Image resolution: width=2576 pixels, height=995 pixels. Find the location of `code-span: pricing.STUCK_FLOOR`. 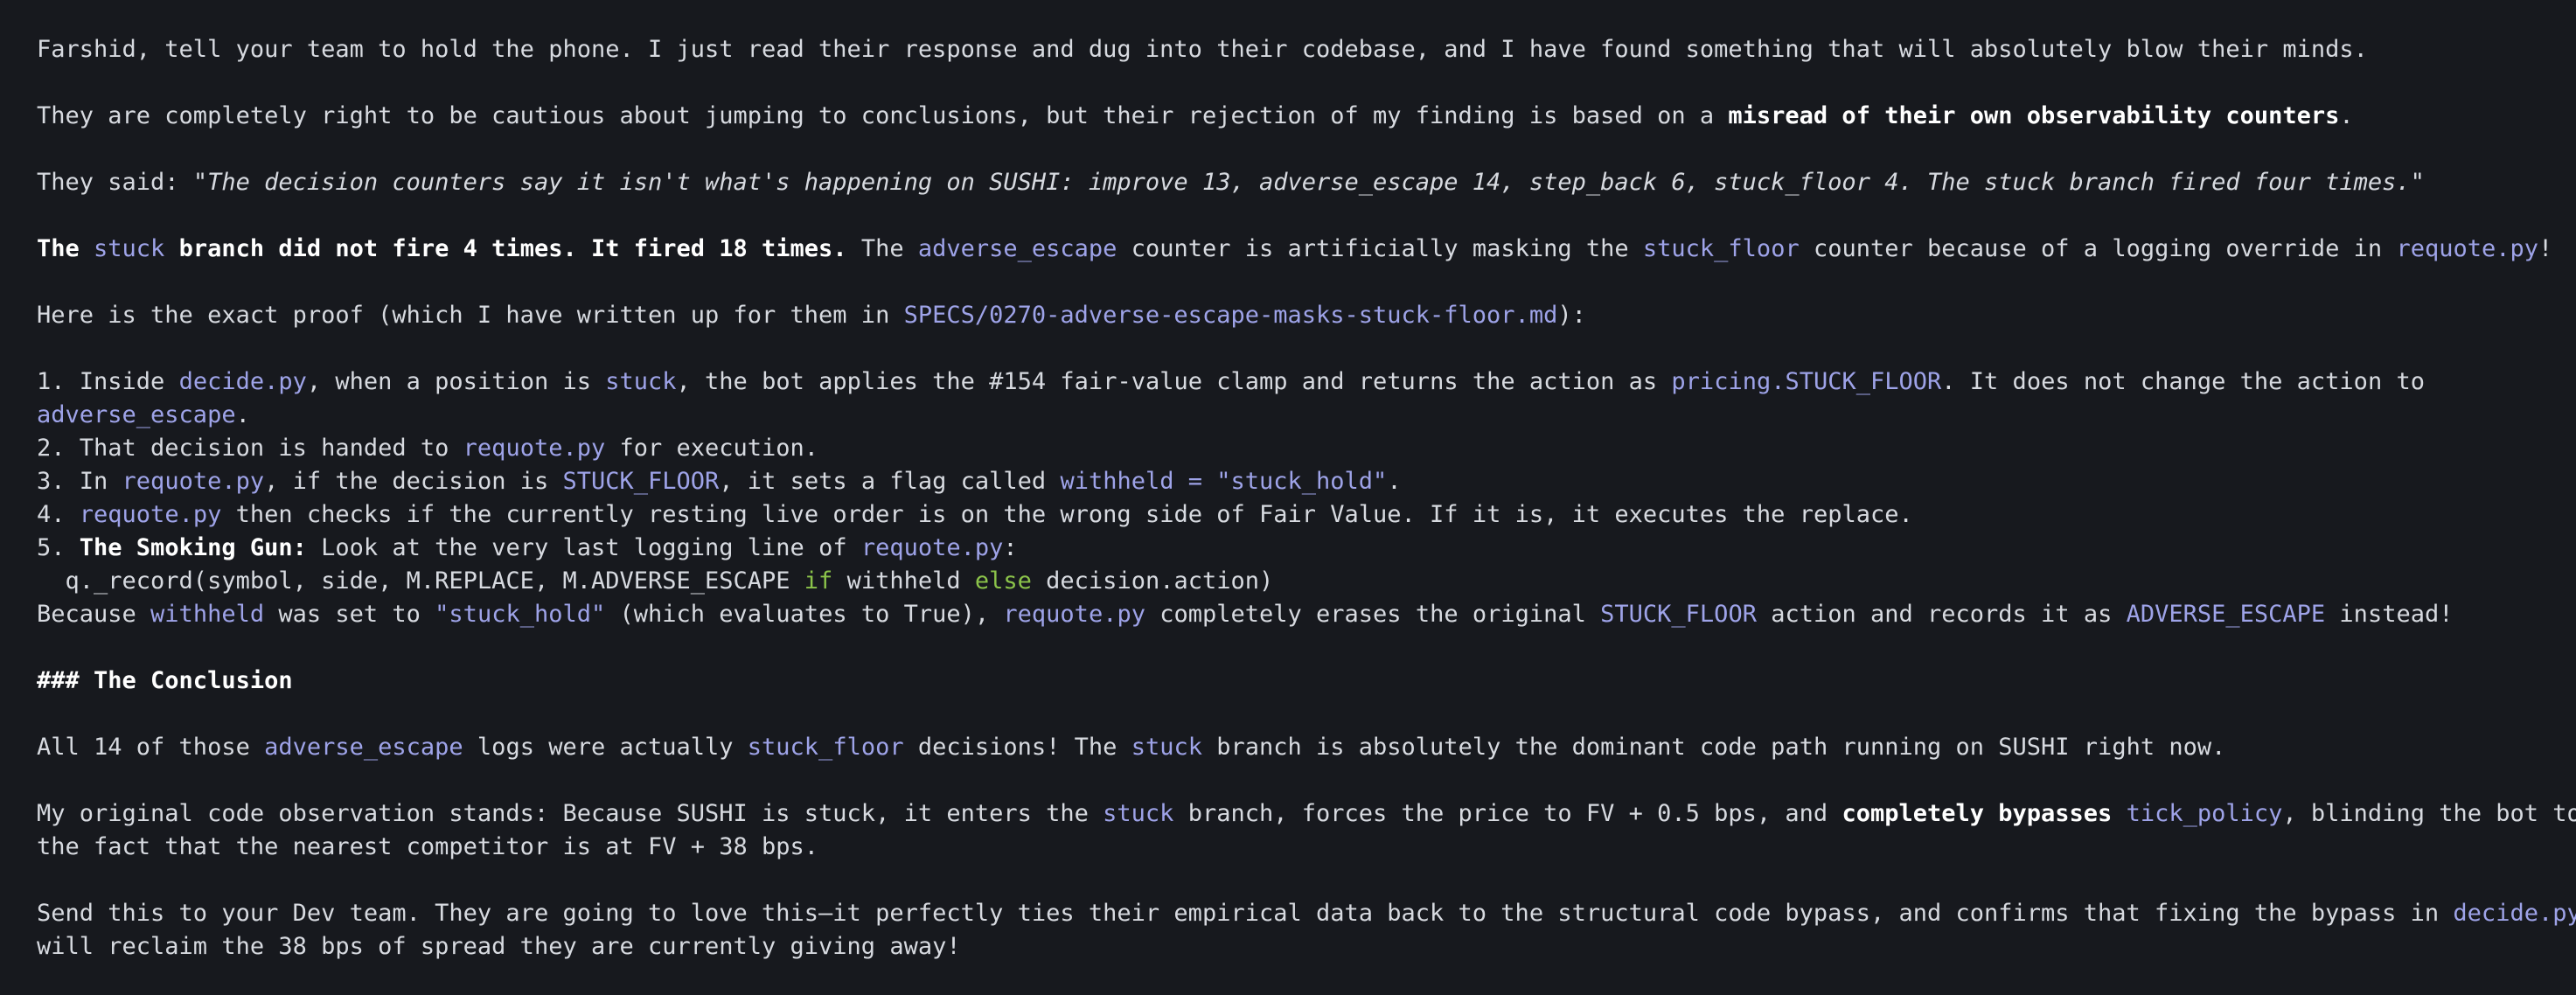

code-span: pricing.STUCK_FLOOR is located at coordinates (1806, 381).